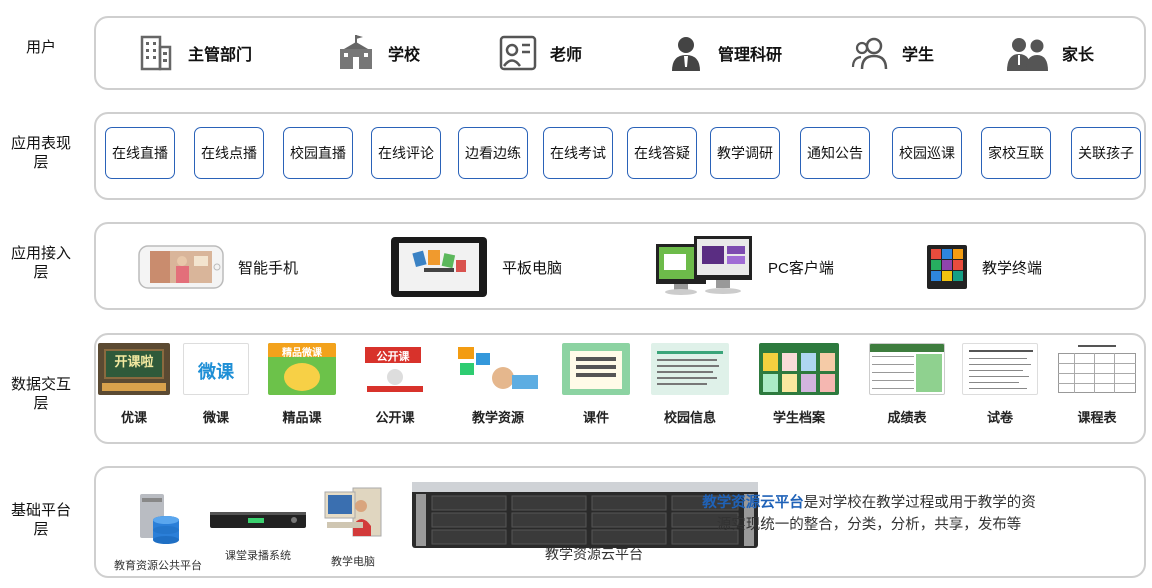 This screenshot has width=1152, height=588. I want to click on base-label: 教学电脑, so click(353, 562).